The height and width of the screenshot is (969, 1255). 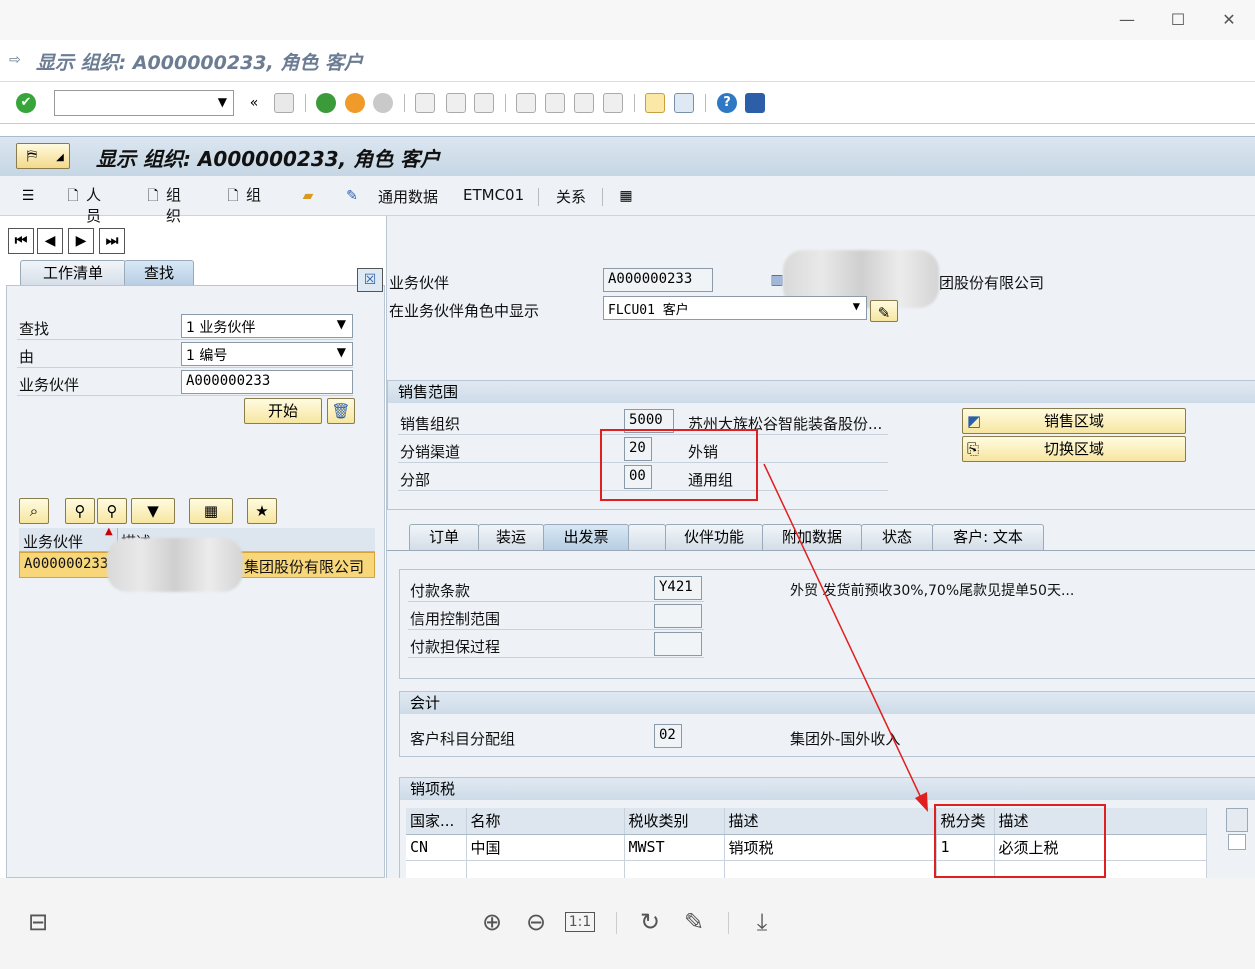 I want to click on actual-size-icon: 1:1, so click(x=580, y=922).